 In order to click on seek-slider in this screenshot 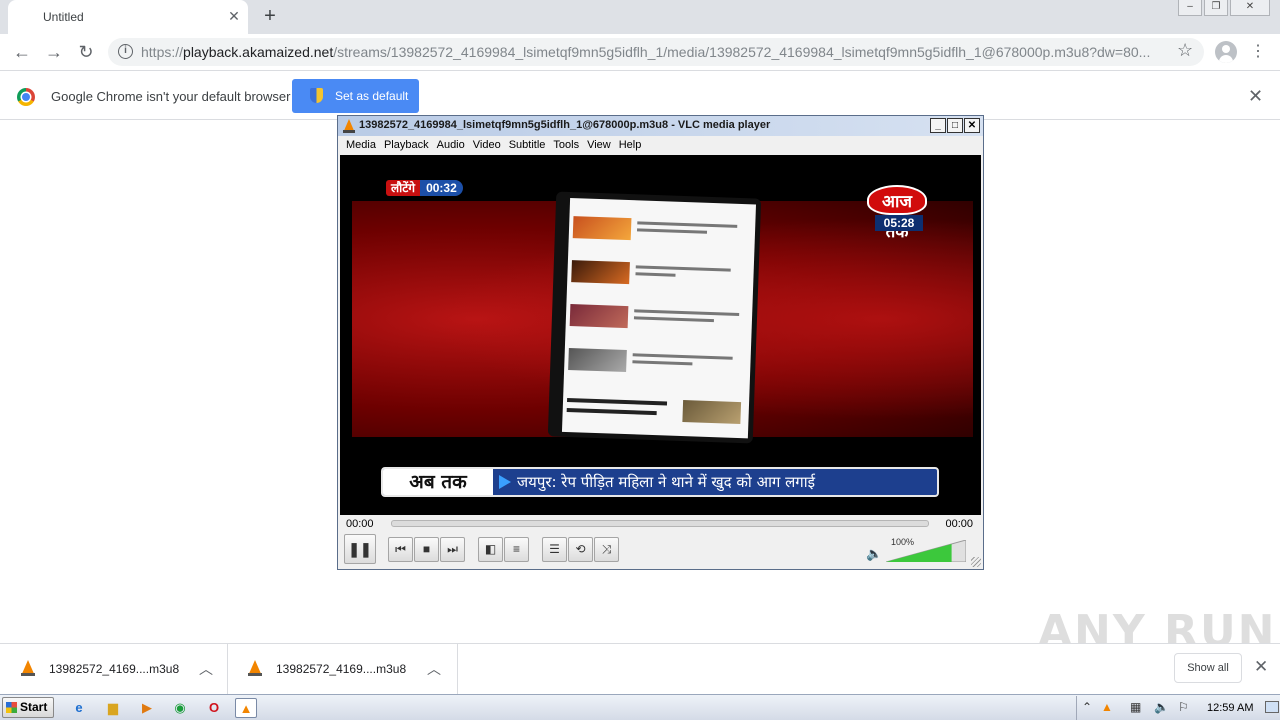, I will do `click(660, 523)`.